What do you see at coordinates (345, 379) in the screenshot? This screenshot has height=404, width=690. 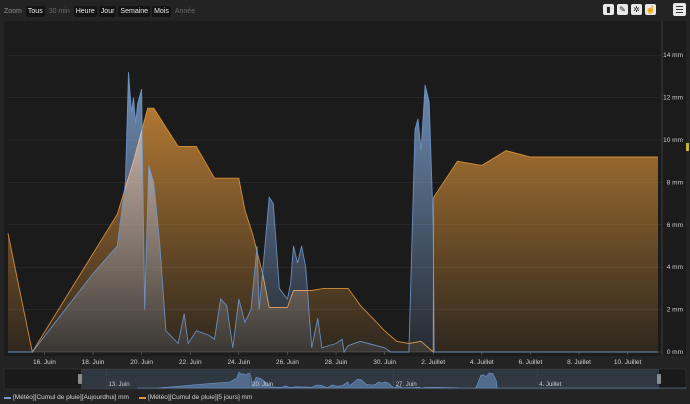 I see `navigator: 13. Juin 20. Juin 27. Juin 4. Juillet` at bounding box center [345, 379].